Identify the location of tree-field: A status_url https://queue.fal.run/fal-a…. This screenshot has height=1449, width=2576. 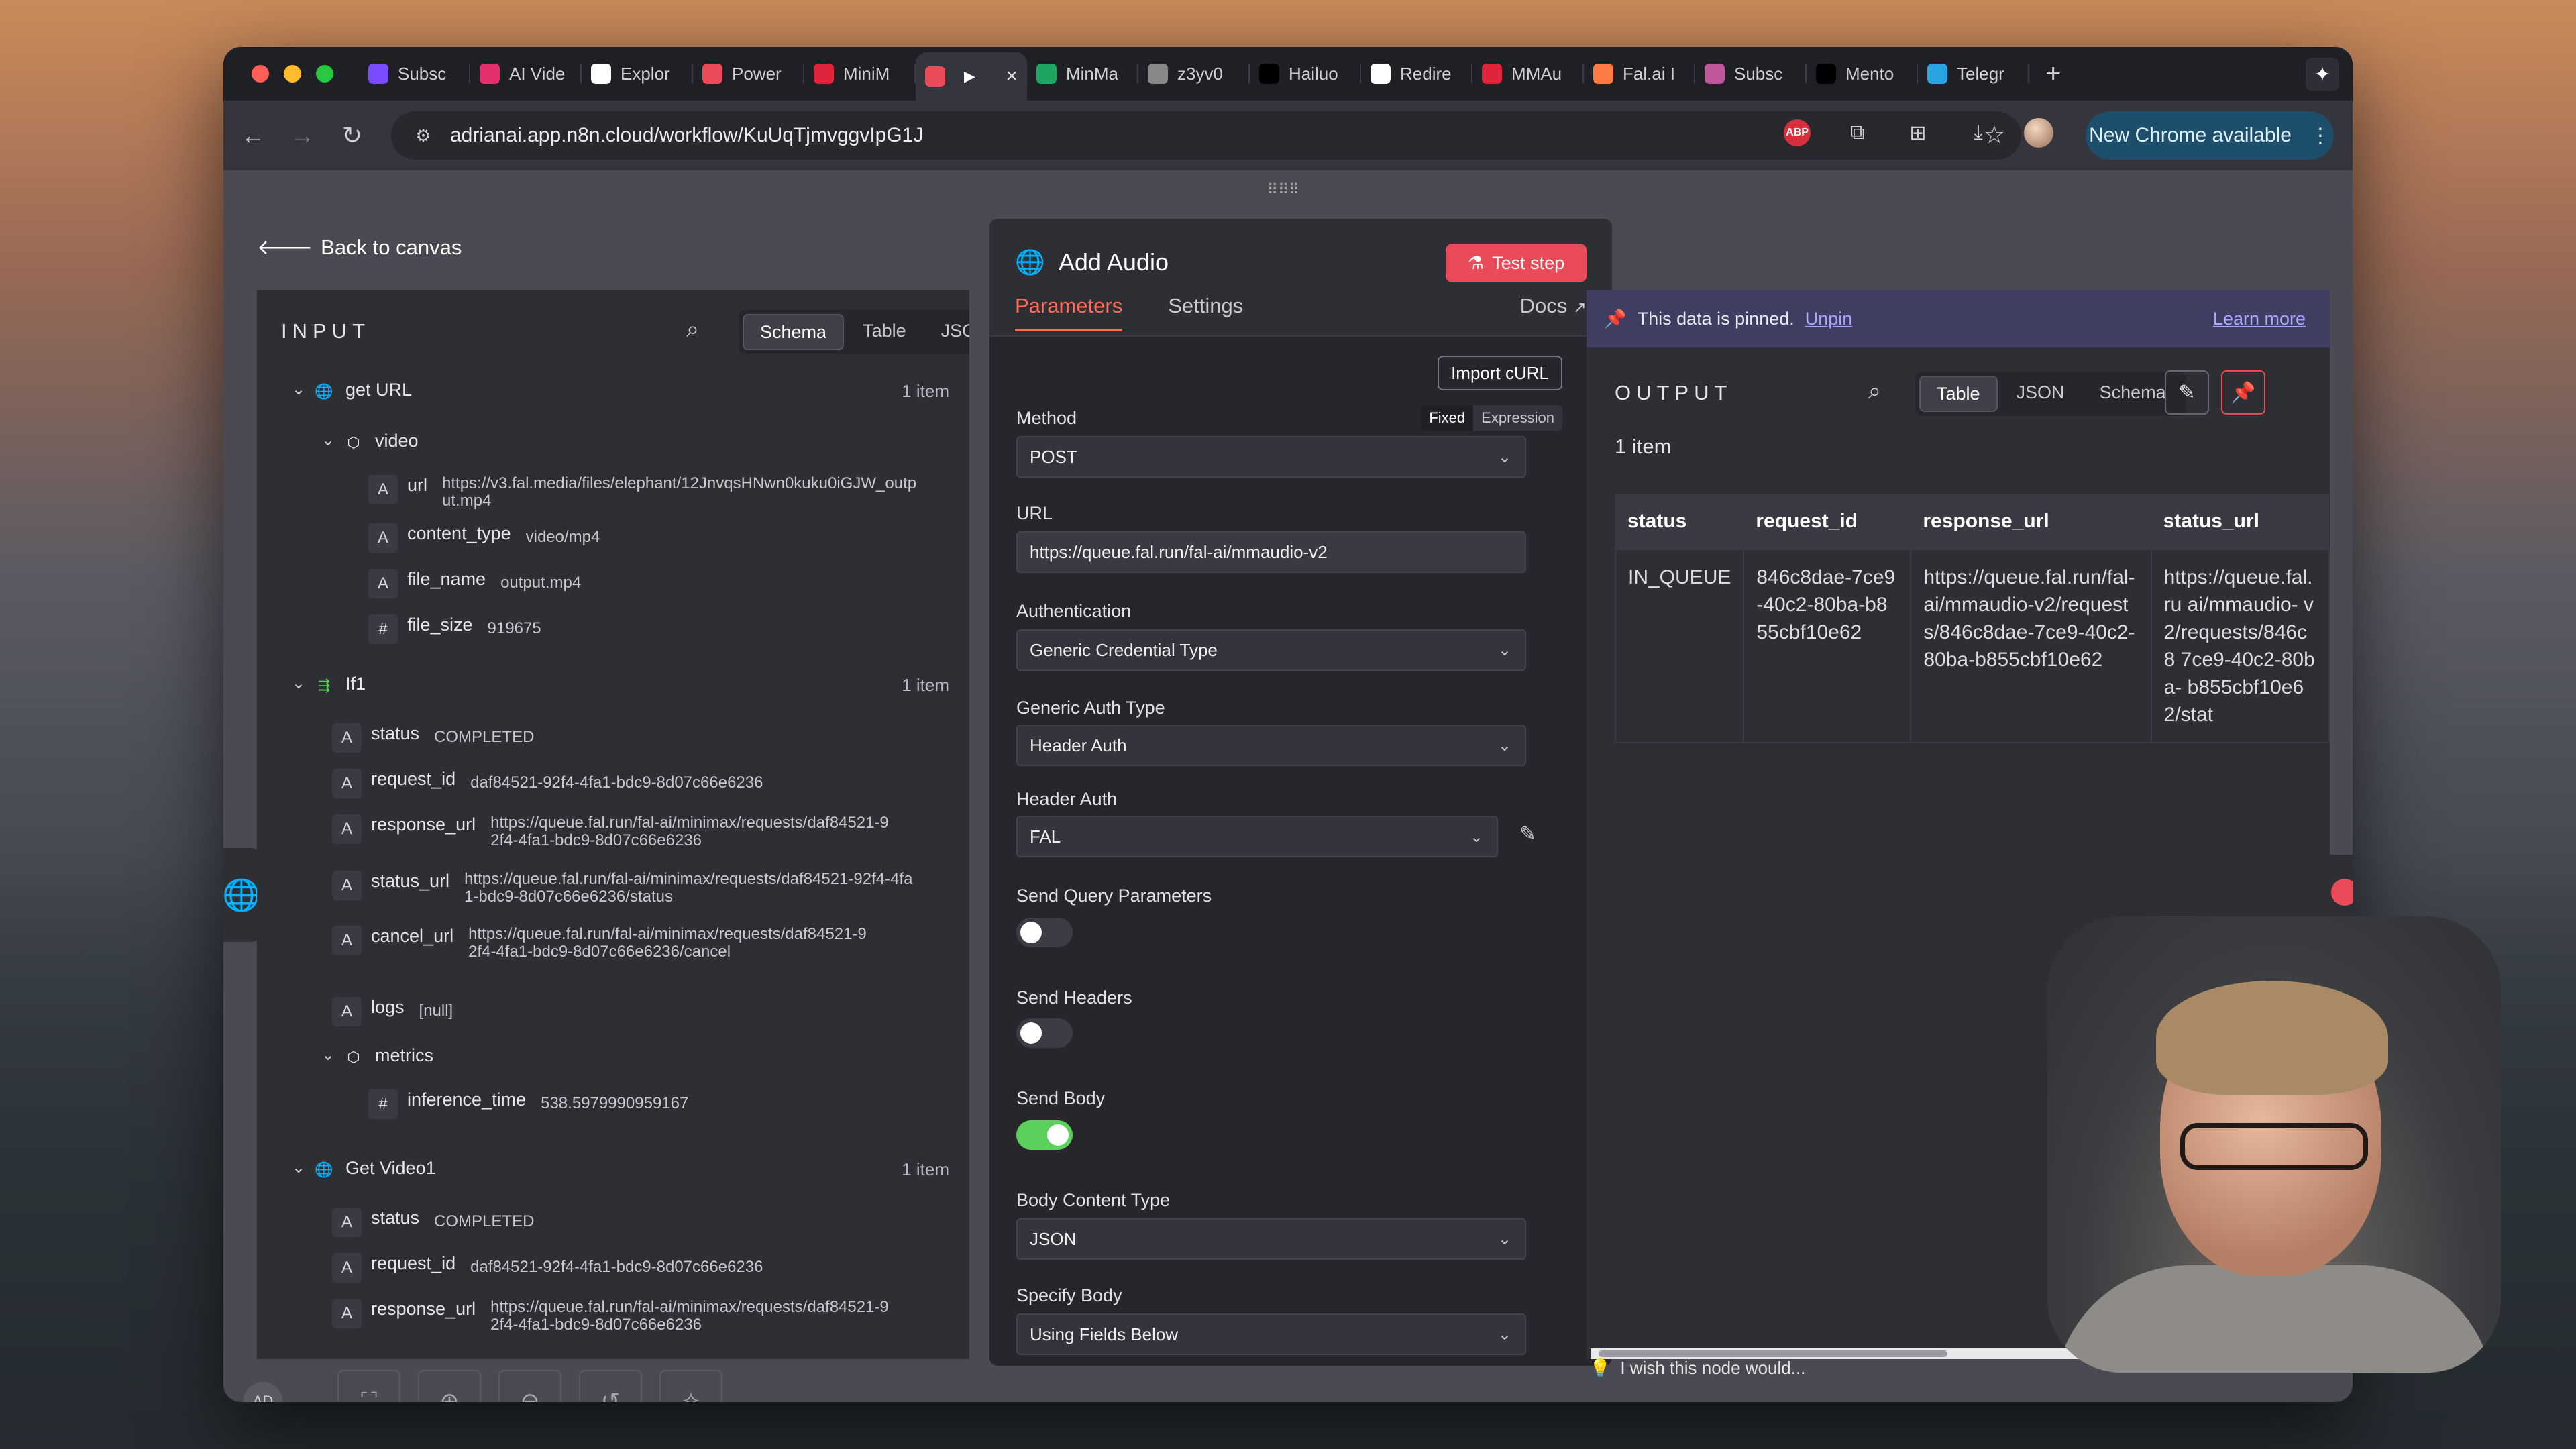
(644, 888).